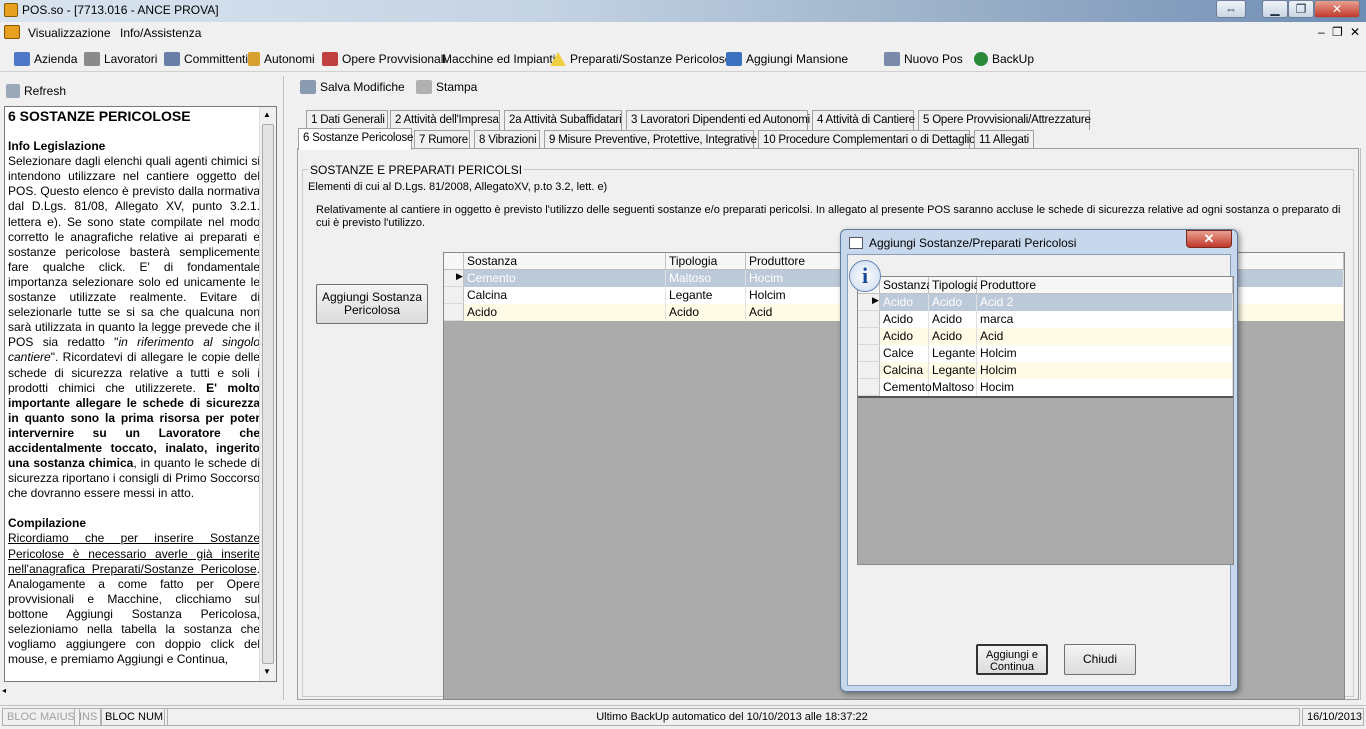  What do you see at coordinates (445, 120) in the screenshot?
I see `tab-attivita-impresa: 2 Attività dell'Impresa` at bounding box center [445, 120].